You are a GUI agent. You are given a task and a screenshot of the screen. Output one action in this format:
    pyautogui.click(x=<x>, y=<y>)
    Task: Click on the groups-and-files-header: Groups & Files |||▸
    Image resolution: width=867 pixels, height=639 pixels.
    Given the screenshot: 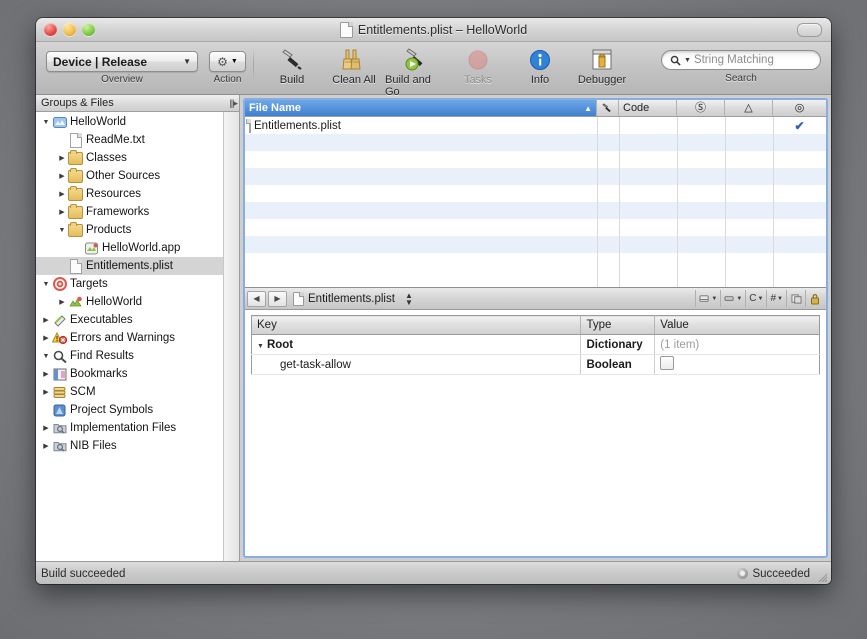 What is the action you would take?
    pyautogui.click(x=137, y=103)
    